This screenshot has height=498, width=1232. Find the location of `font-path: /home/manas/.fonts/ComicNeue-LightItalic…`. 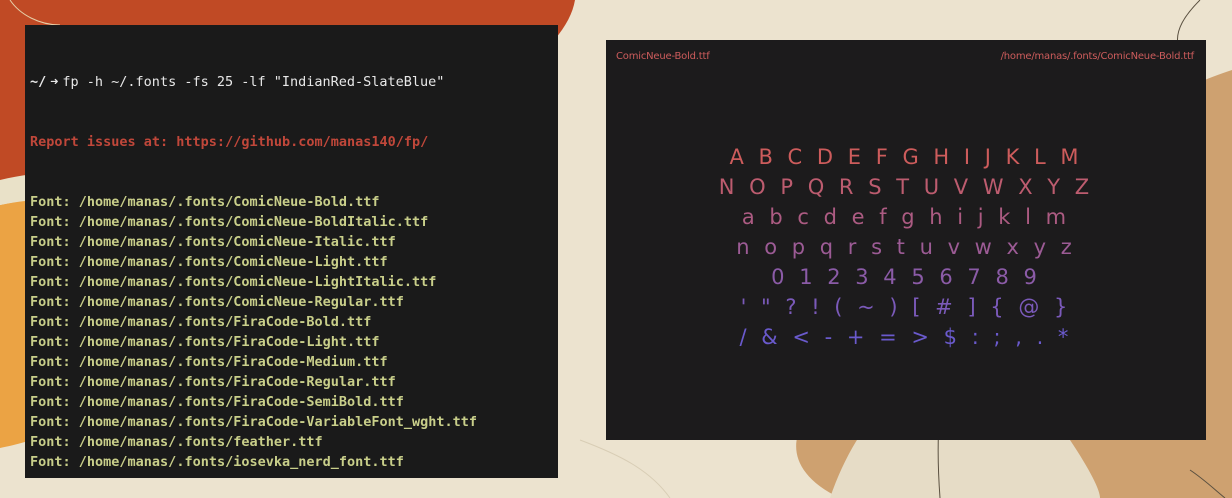

font-path: /home/manas/.fonts/ComicNeue-LightItalic… is located at coordinates (257, 282).